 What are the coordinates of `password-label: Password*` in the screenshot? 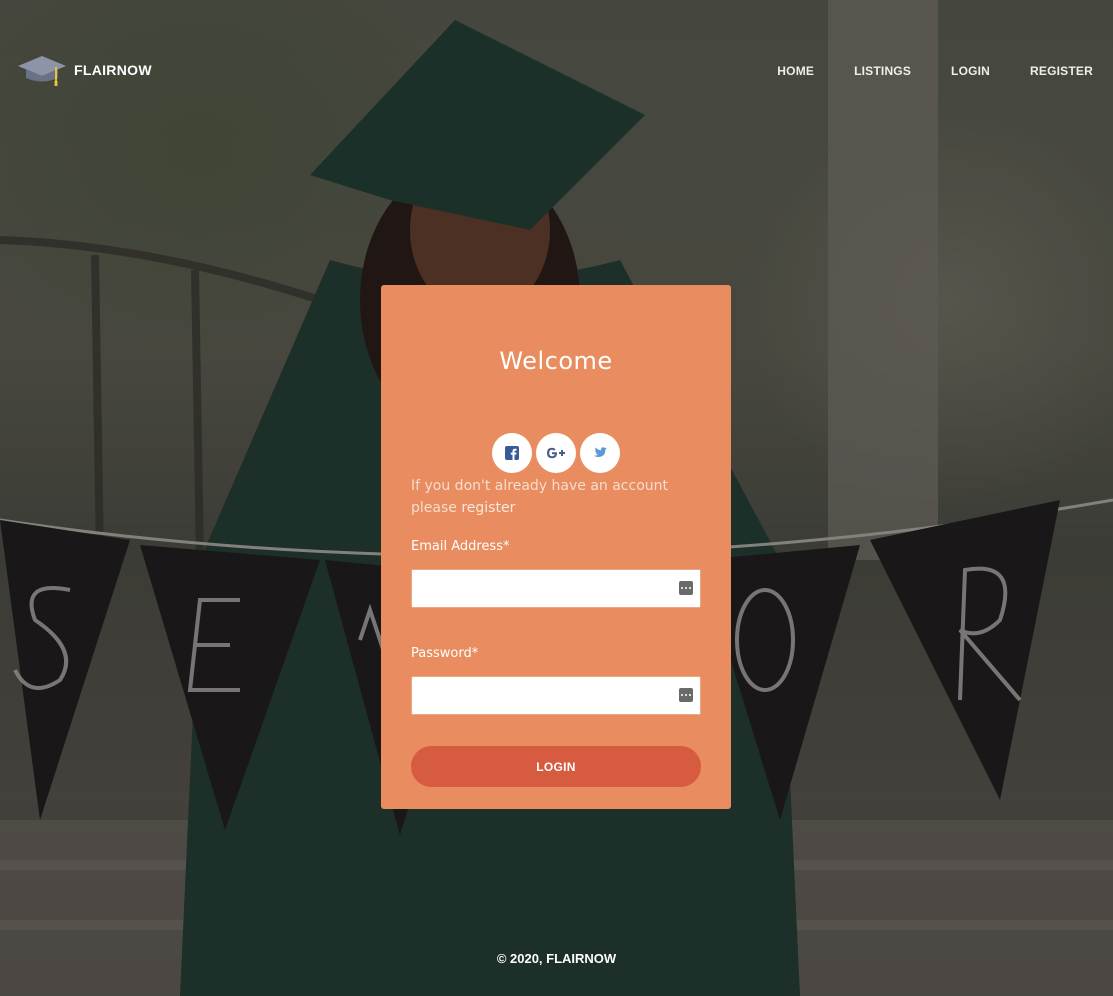 It's located at (445, 653).